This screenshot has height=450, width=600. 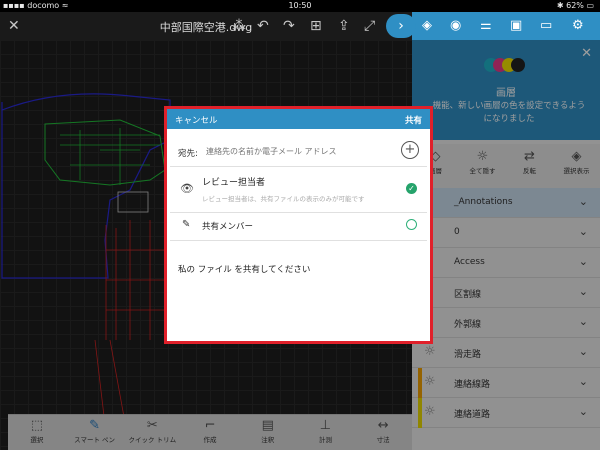 What do you see at coordinates (196, 120) in the screenshot?
I see `cancel-button: キャンセル` at bounding box center [196, 120].